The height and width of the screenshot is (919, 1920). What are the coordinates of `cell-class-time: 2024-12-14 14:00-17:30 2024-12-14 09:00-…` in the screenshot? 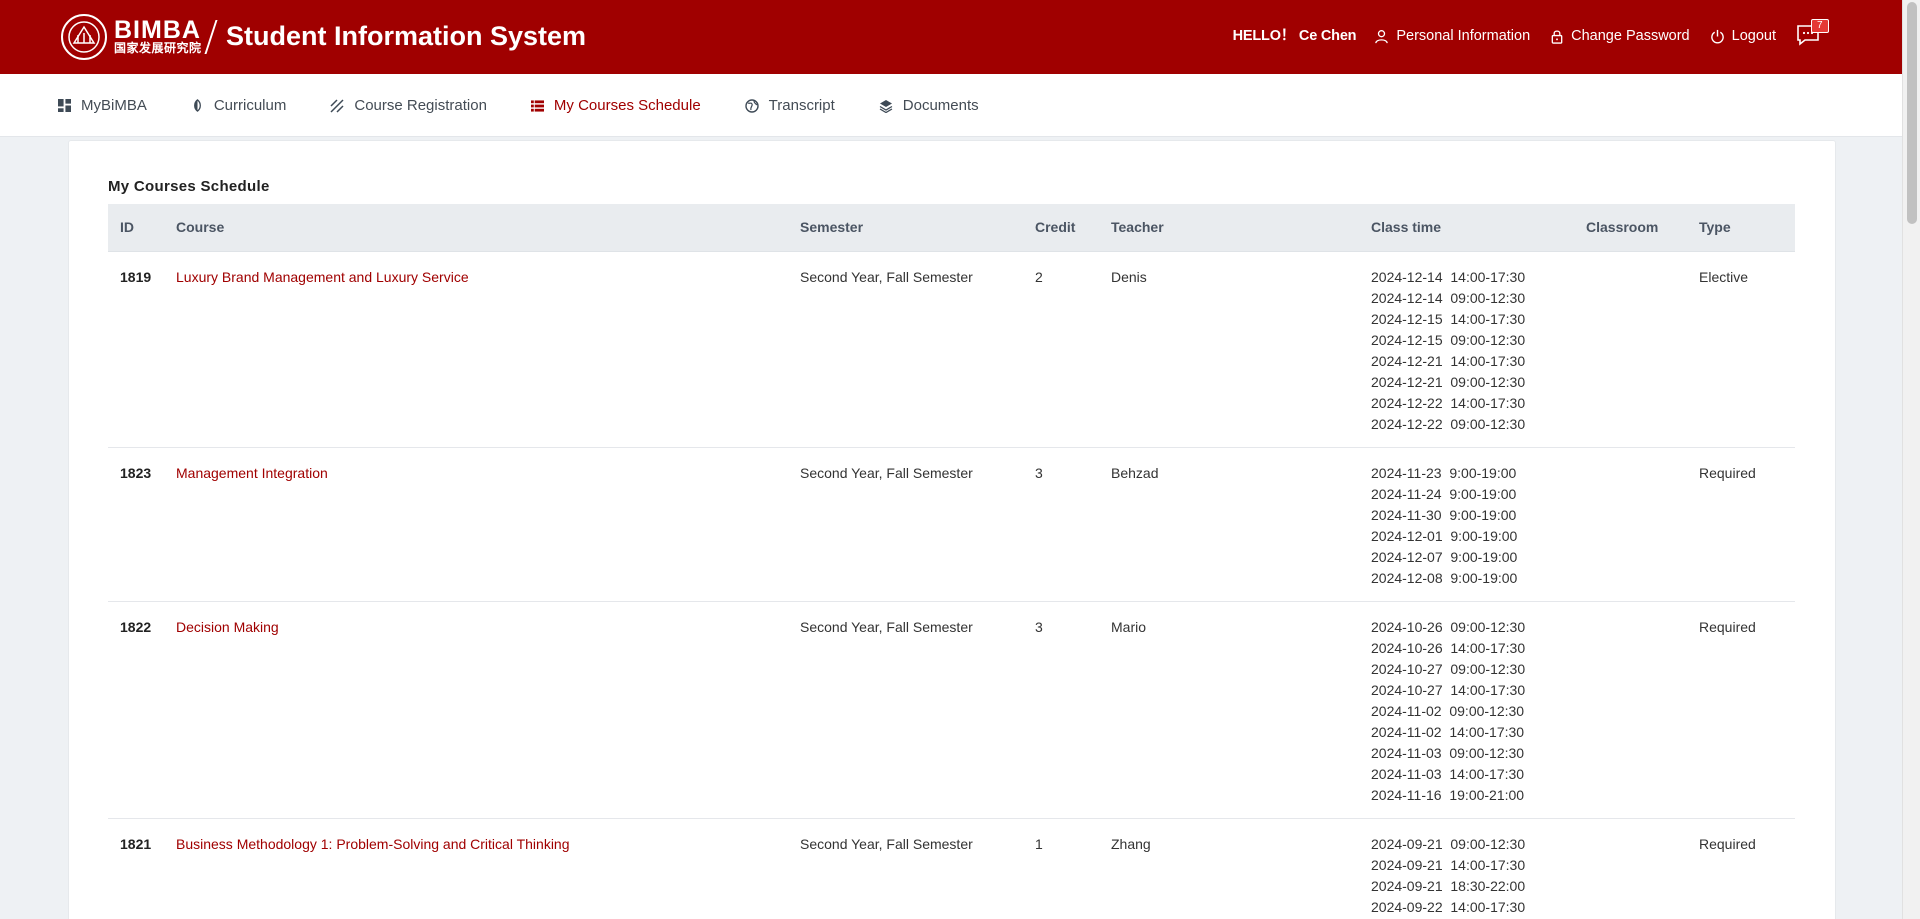 It's located at (1478, 349).